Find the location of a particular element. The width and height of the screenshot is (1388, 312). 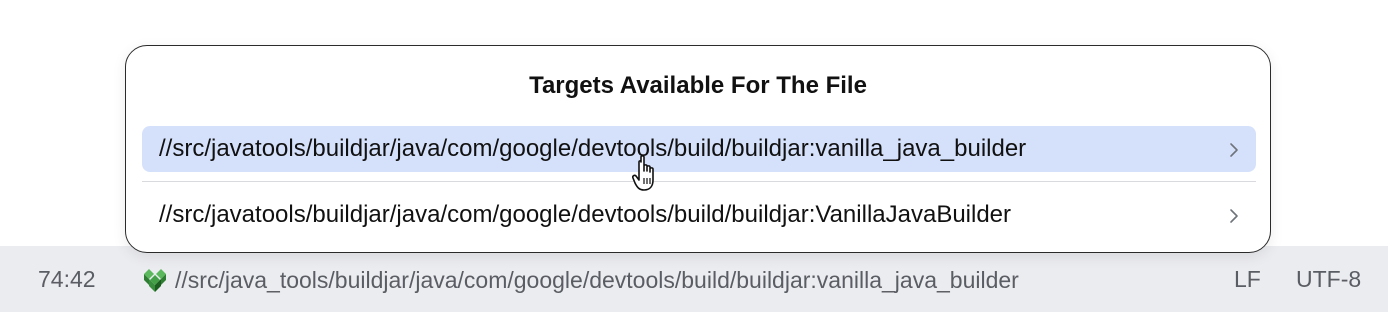

encoding-widget: UTF-8 is located at coordinates (1328, 279).